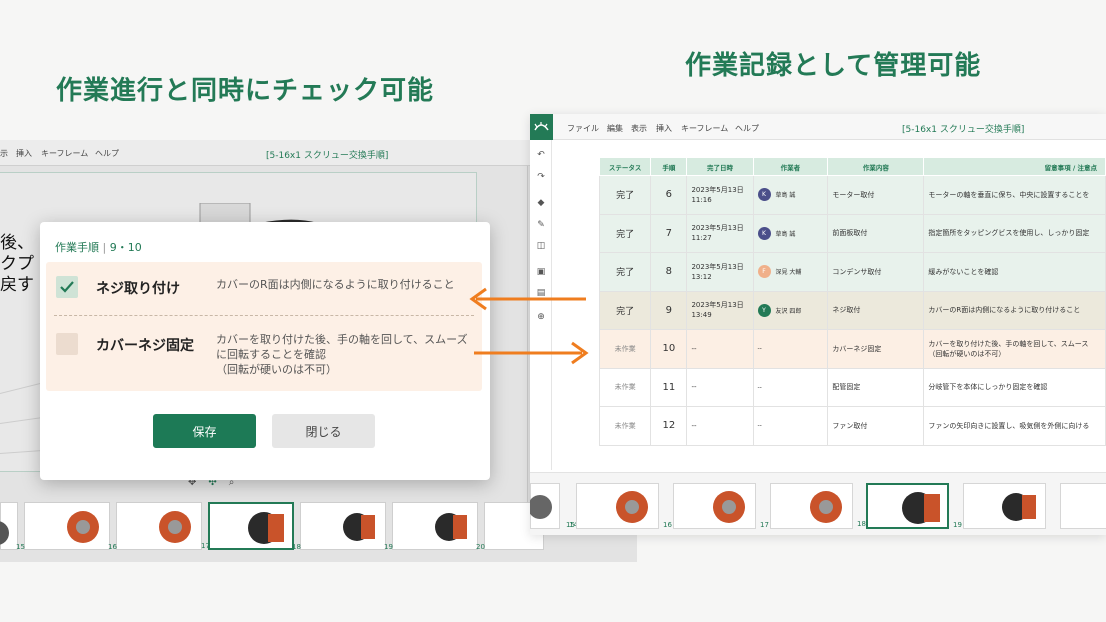  I want to click on check-icon, so click(67, 287).